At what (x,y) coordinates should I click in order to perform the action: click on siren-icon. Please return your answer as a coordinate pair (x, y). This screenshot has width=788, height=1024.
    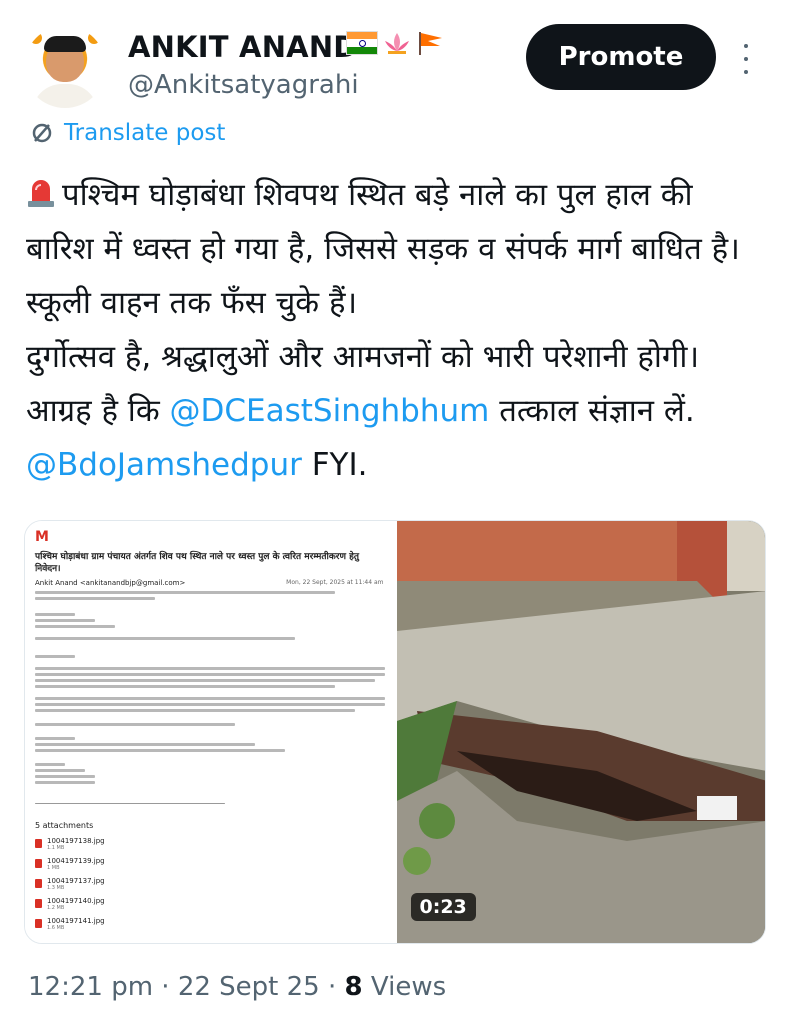
    Looking at the image, I should click on (41, 193).